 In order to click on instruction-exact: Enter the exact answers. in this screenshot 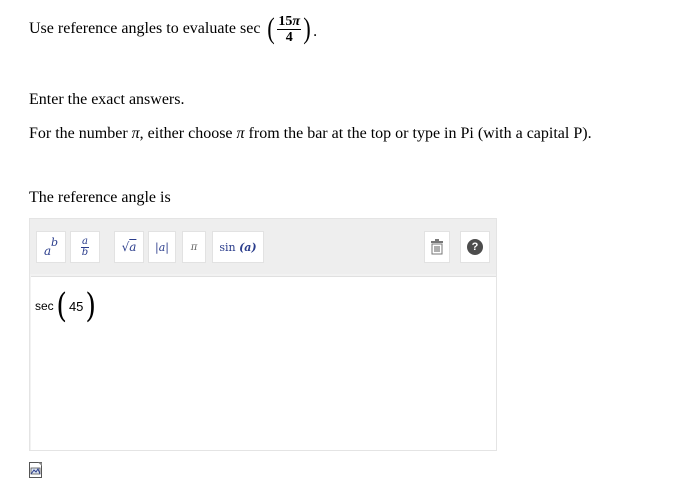, I will do `click(107, 99)`.